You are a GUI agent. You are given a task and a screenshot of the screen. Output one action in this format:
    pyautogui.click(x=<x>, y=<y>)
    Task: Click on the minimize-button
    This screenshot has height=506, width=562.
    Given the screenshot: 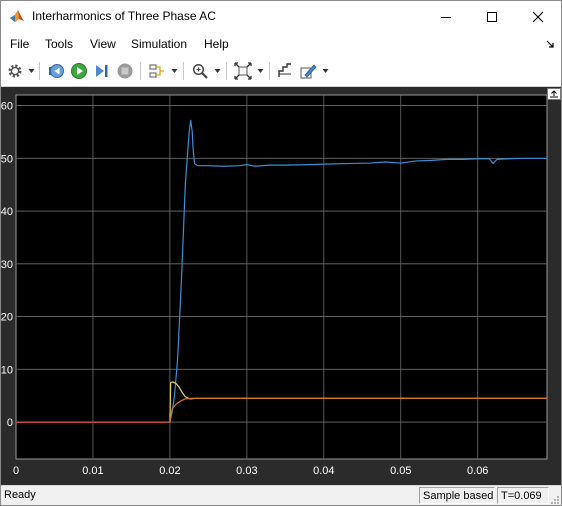 What is the action you would take?
    pyautogui.click(x=446, y=16)
    